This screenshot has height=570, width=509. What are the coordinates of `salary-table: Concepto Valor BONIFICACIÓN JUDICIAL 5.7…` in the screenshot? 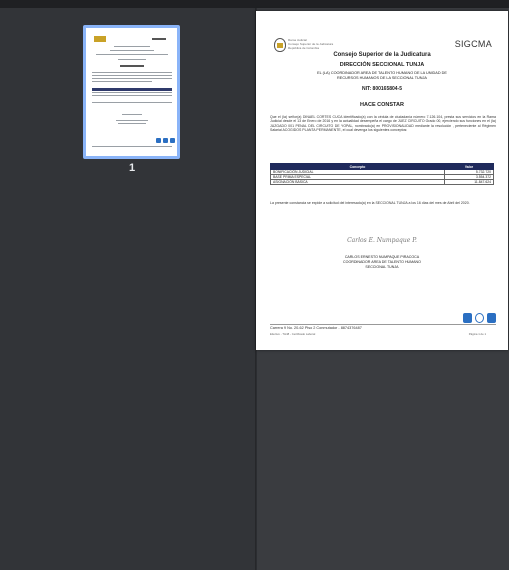 It's located at (382, 174).